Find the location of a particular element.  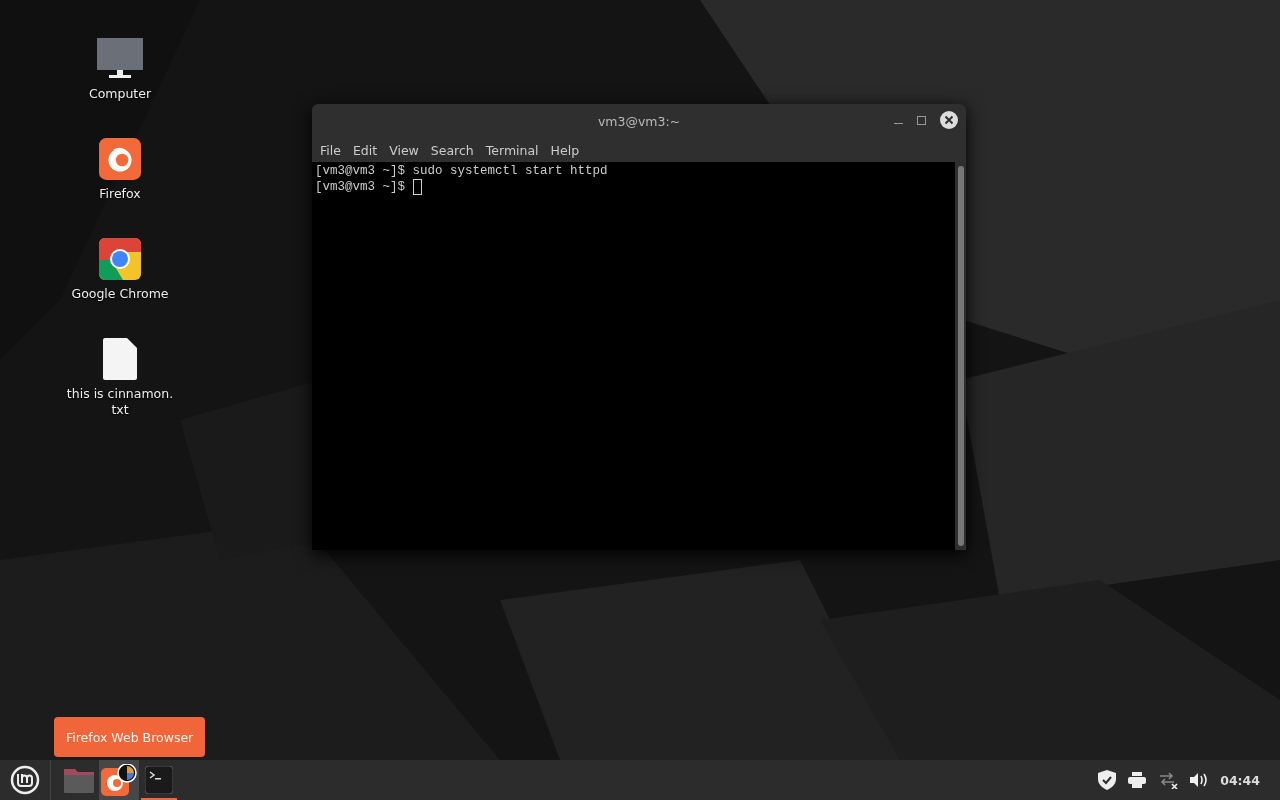

desktop-icon-label: Firefox is located at coordinates (120, 194).